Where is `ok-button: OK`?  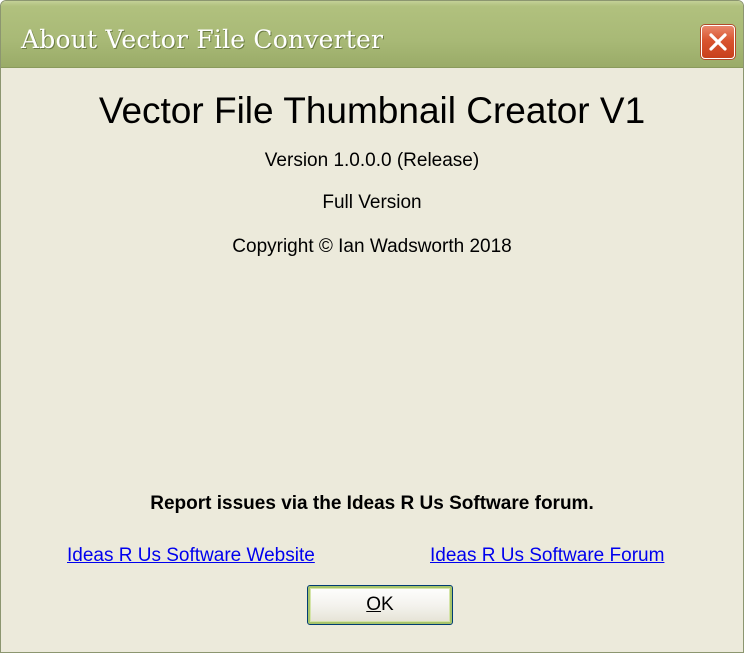 ok-button: OK is located at coordinates (380, 605).